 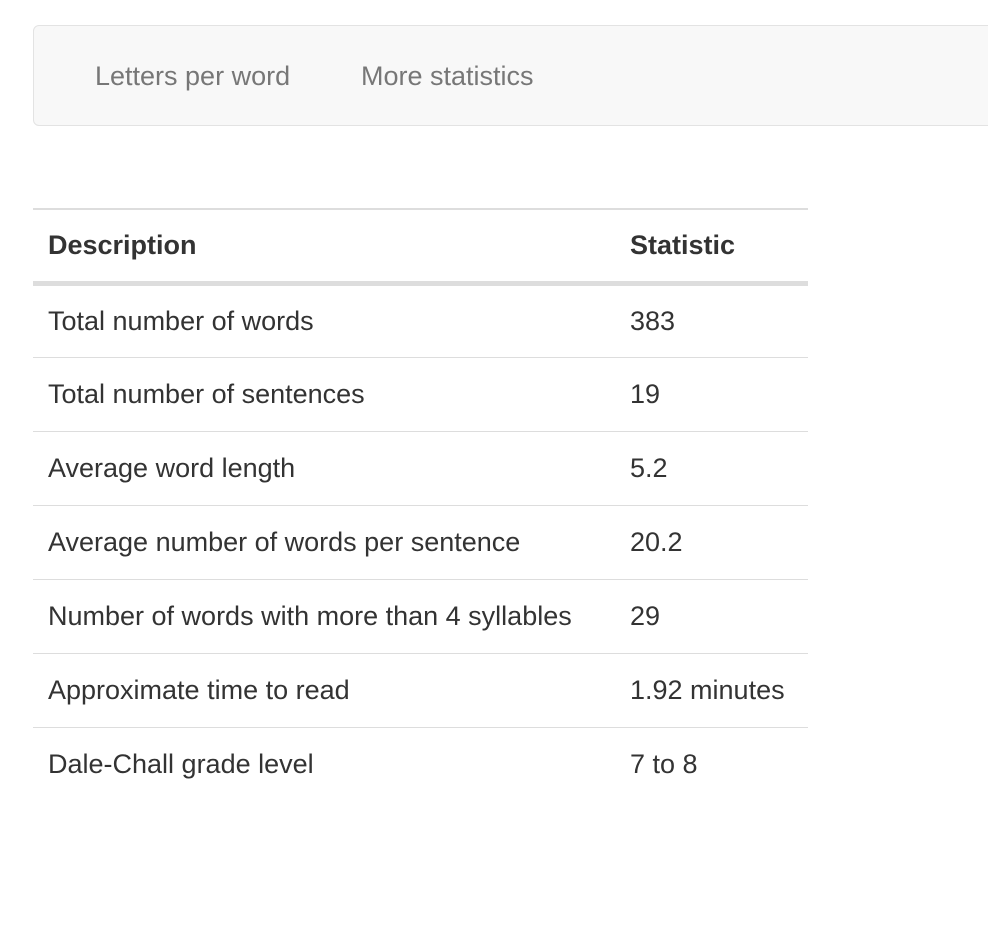 I want to click on statistic-cell: 1.92 minutes, so click(x=707, y=689).